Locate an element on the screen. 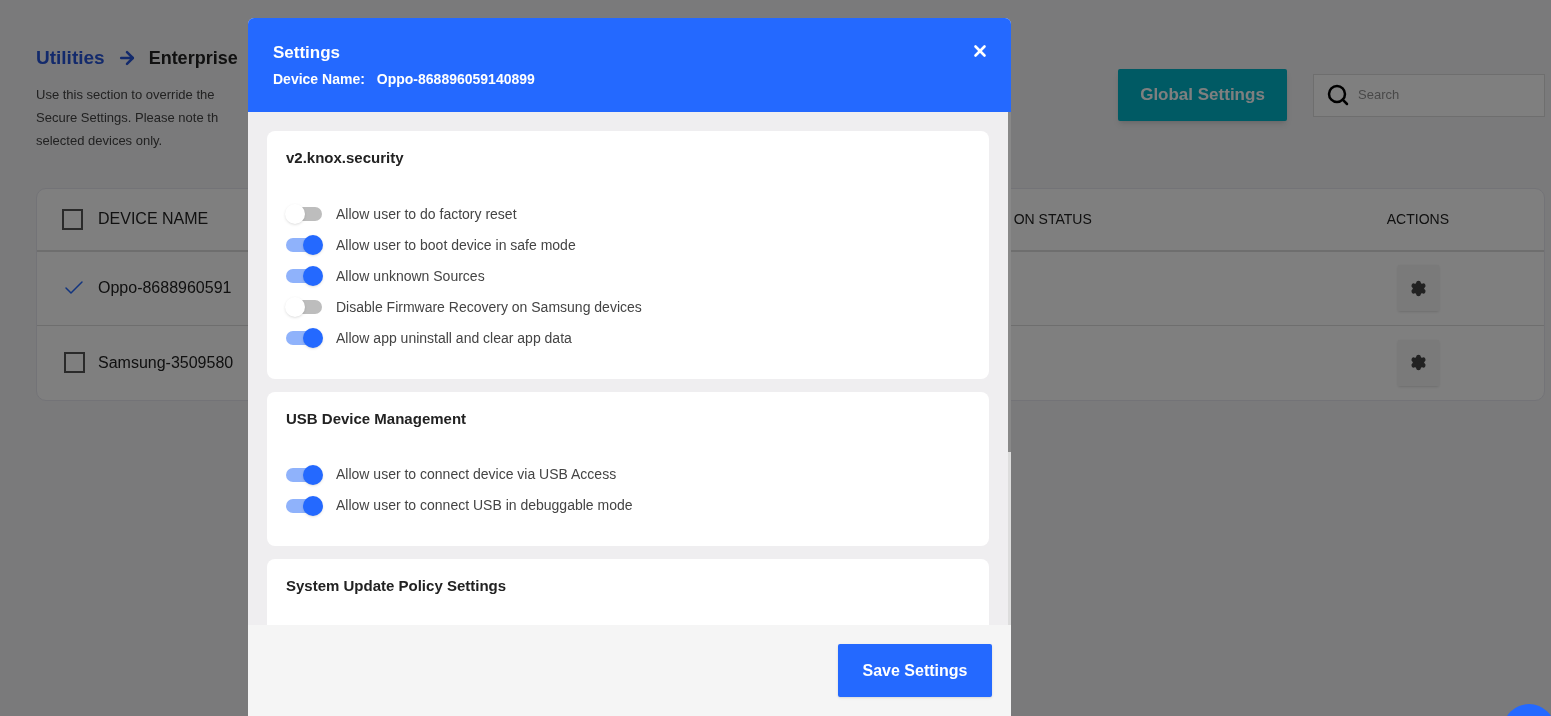  search-icon is located at coordinates (1338, 95).